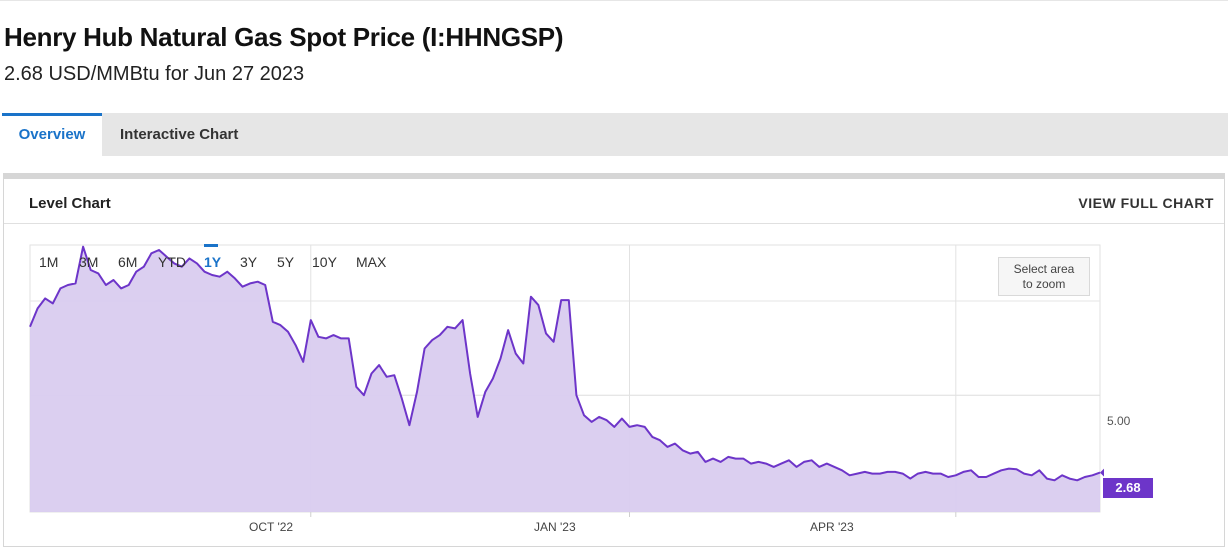 Image resolution: width=1228 pixels, height=549 pixels. Describe the element at coordinates (614, 0) in the screenshot. I see `top-border` at that location.